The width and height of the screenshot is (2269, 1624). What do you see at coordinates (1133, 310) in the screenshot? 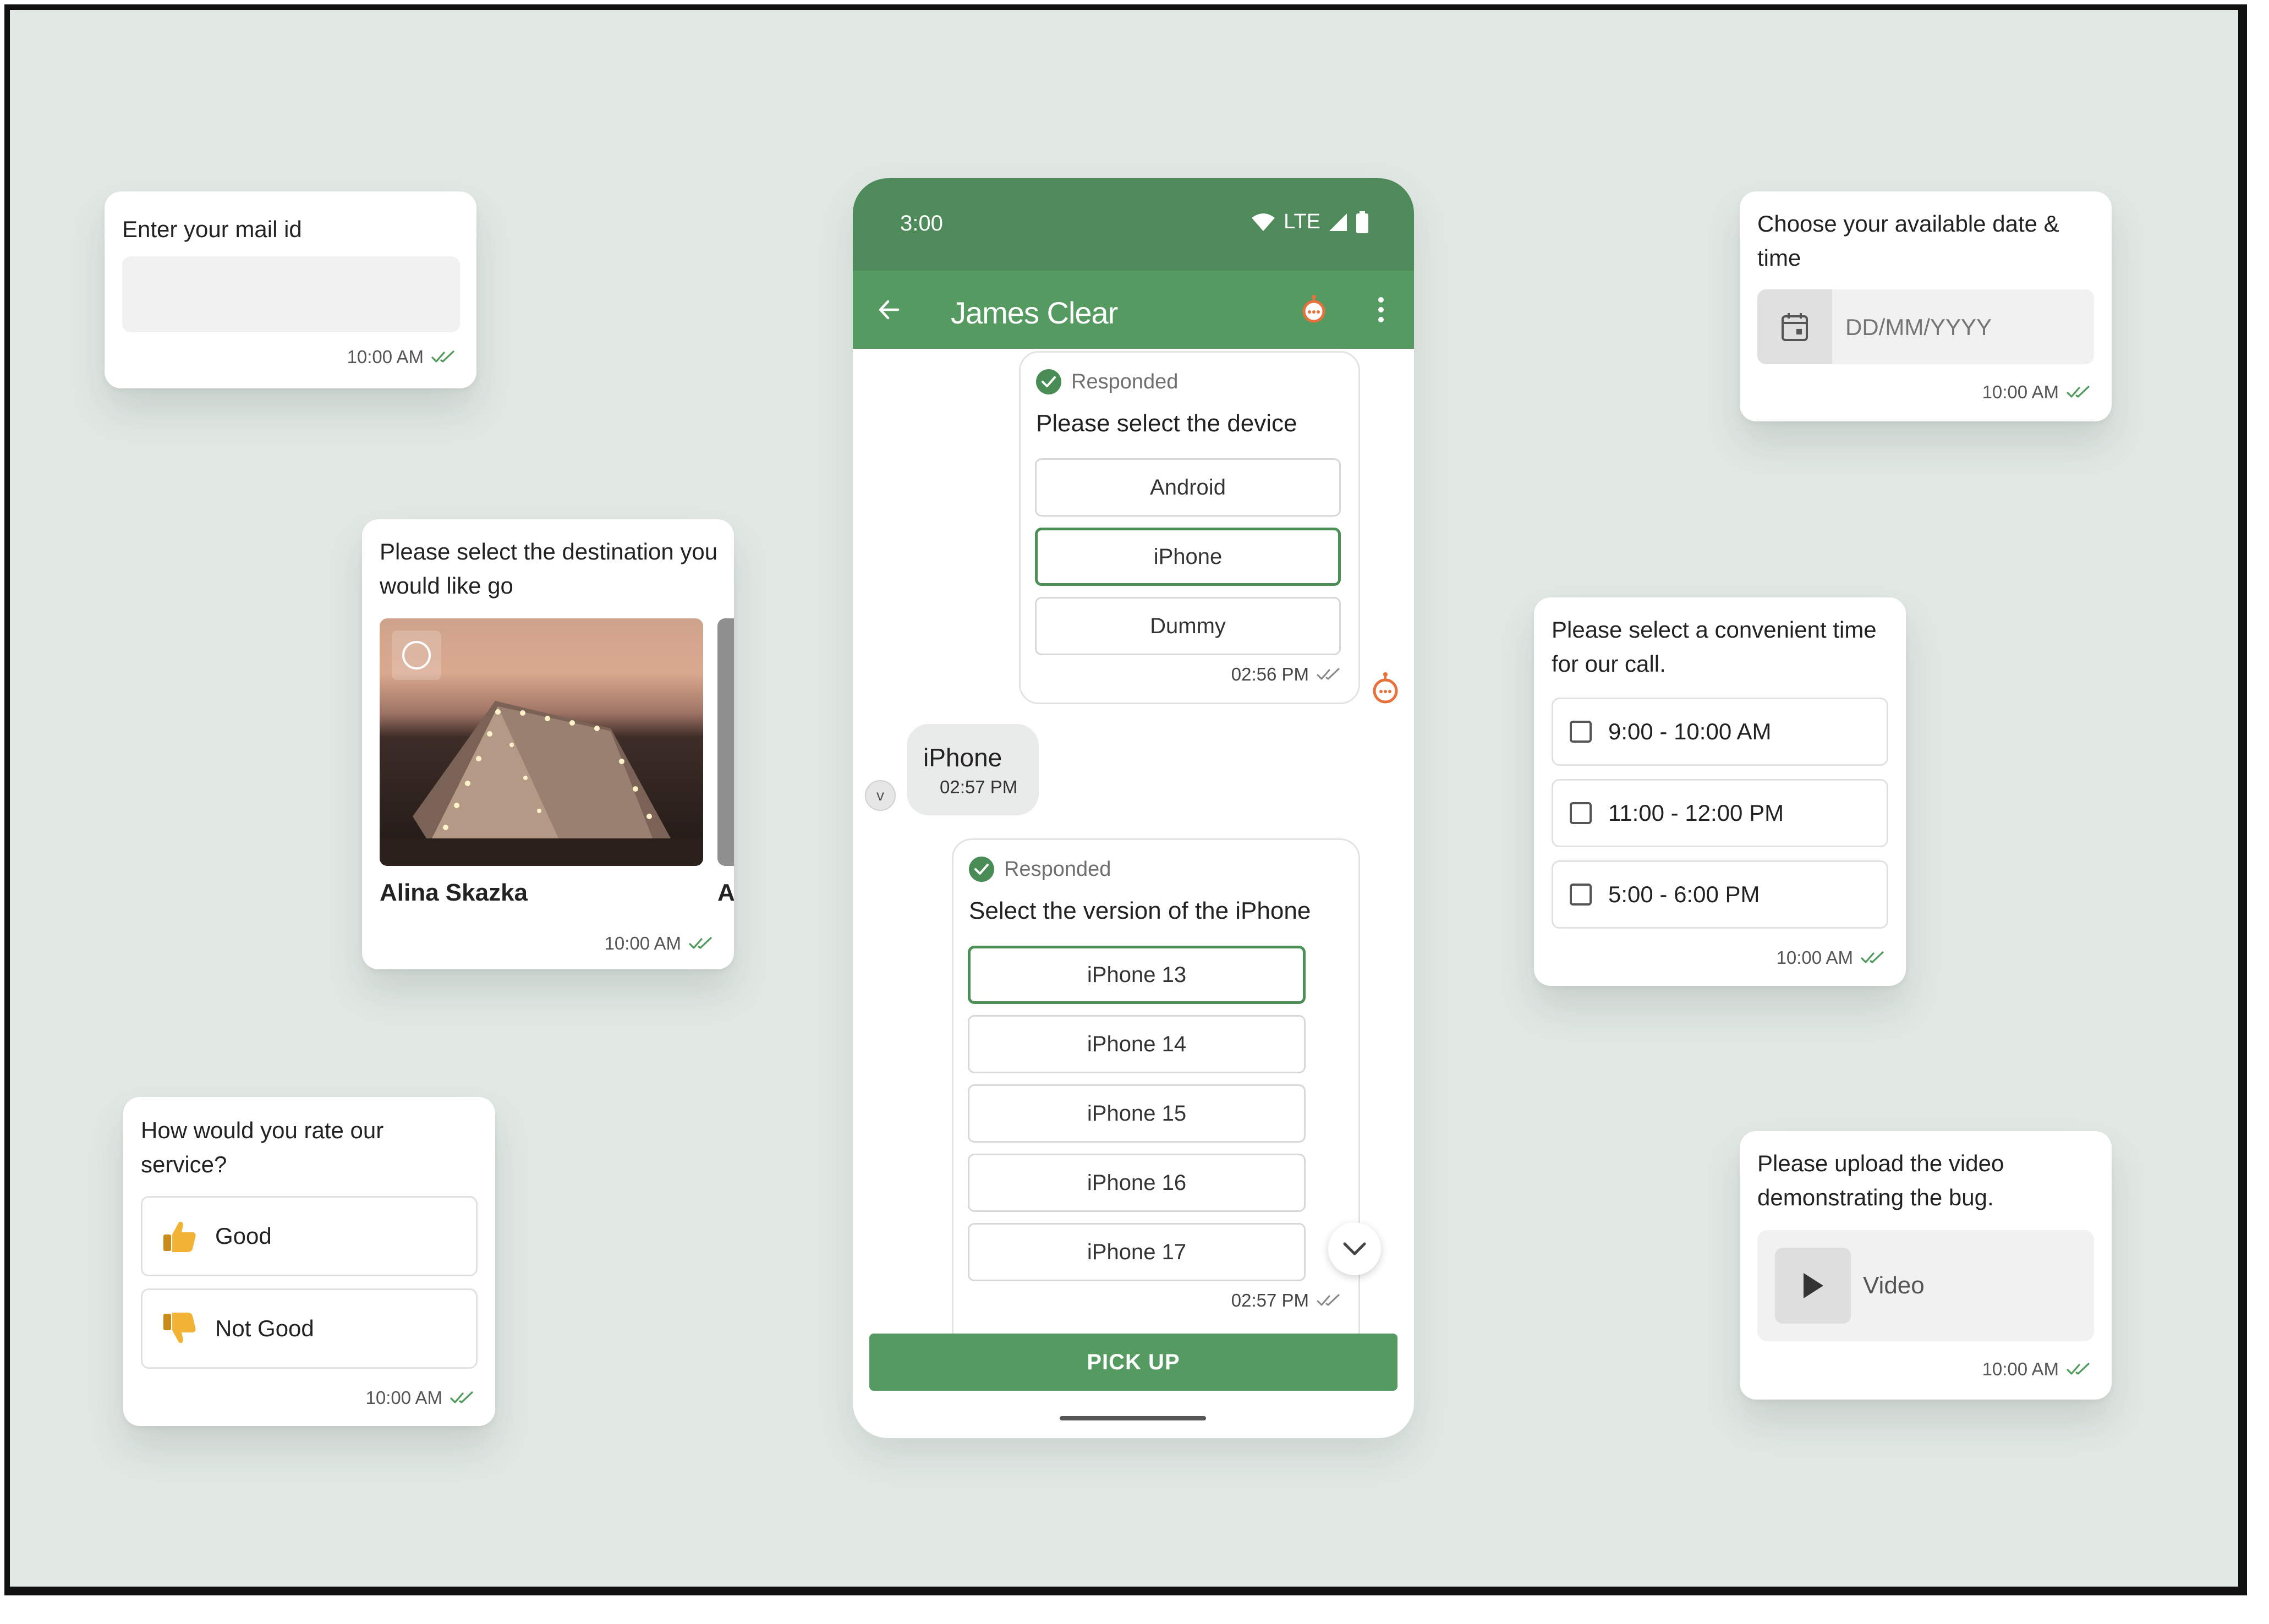
I see `app-bar: James Clear` at bounding box center [1133, 310].